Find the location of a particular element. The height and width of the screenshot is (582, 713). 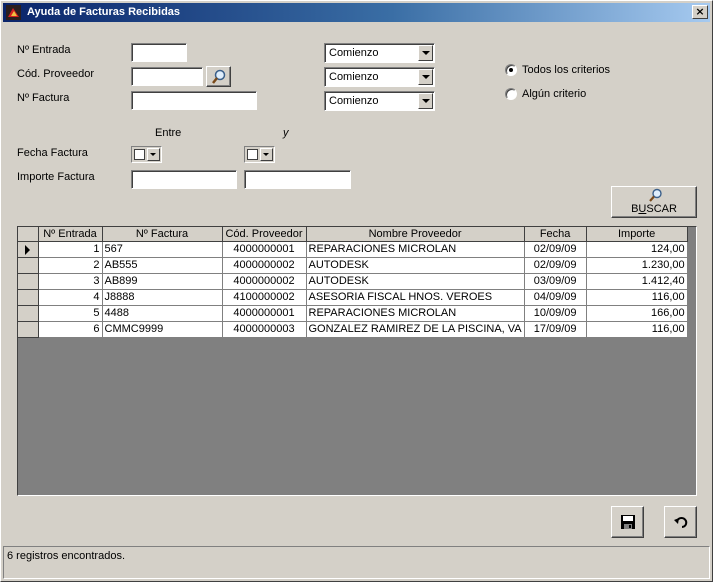

cell-entrada: 5 is located at coordinates (70, 313).